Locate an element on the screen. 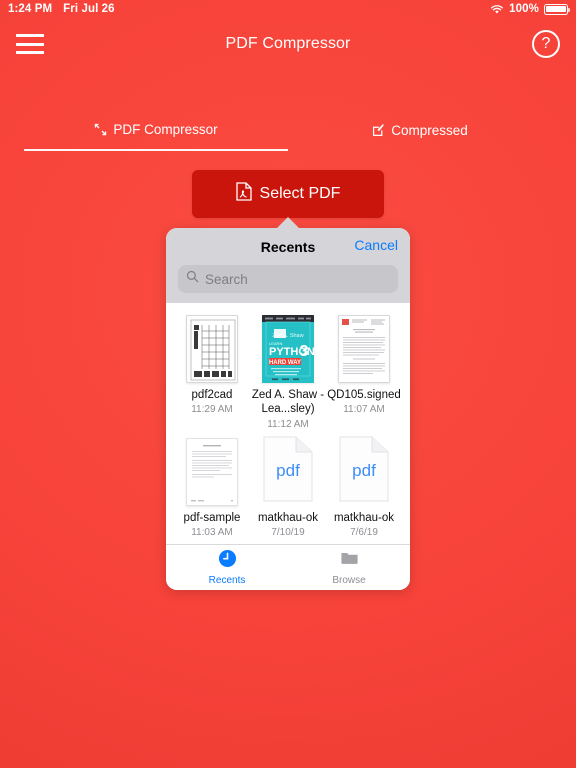 The height and width of the screenshot is (768, 576). status-bar-time: 1:24 PM is located at coordinates (30, 9).